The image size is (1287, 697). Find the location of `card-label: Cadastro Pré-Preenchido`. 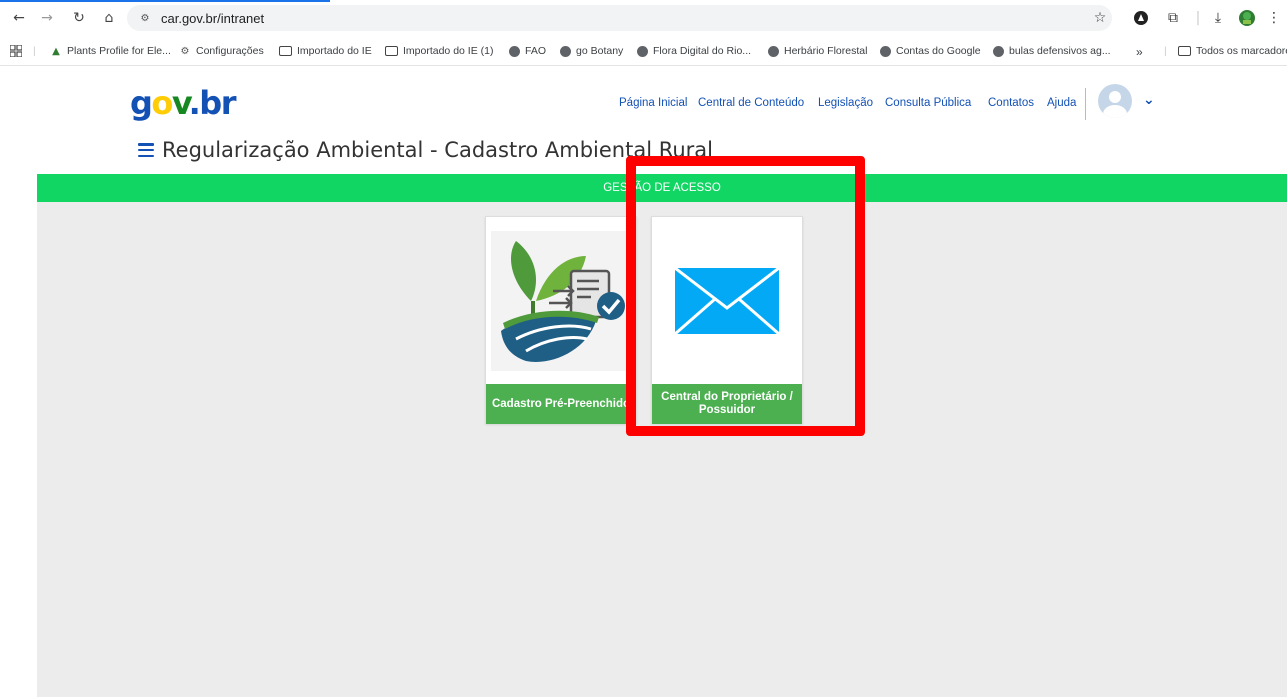

card-label: Cadastro Pré-Preenchido is located at coordinates (561, 404).